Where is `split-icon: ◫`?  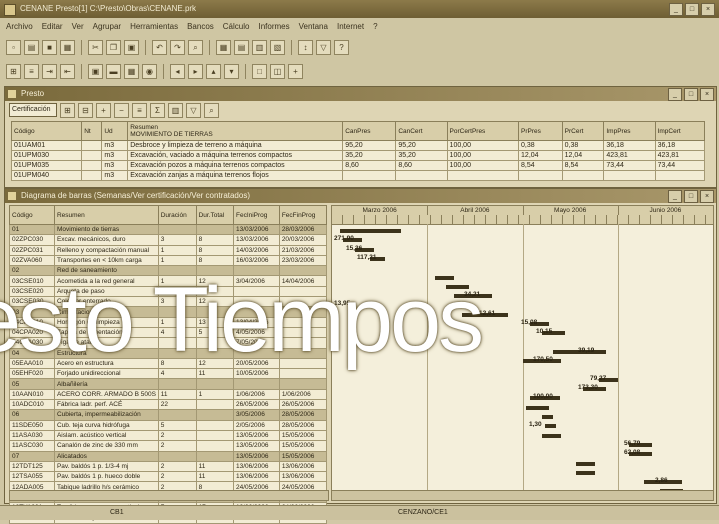
split-icon: ◫ is located at coordinates (277, 71).